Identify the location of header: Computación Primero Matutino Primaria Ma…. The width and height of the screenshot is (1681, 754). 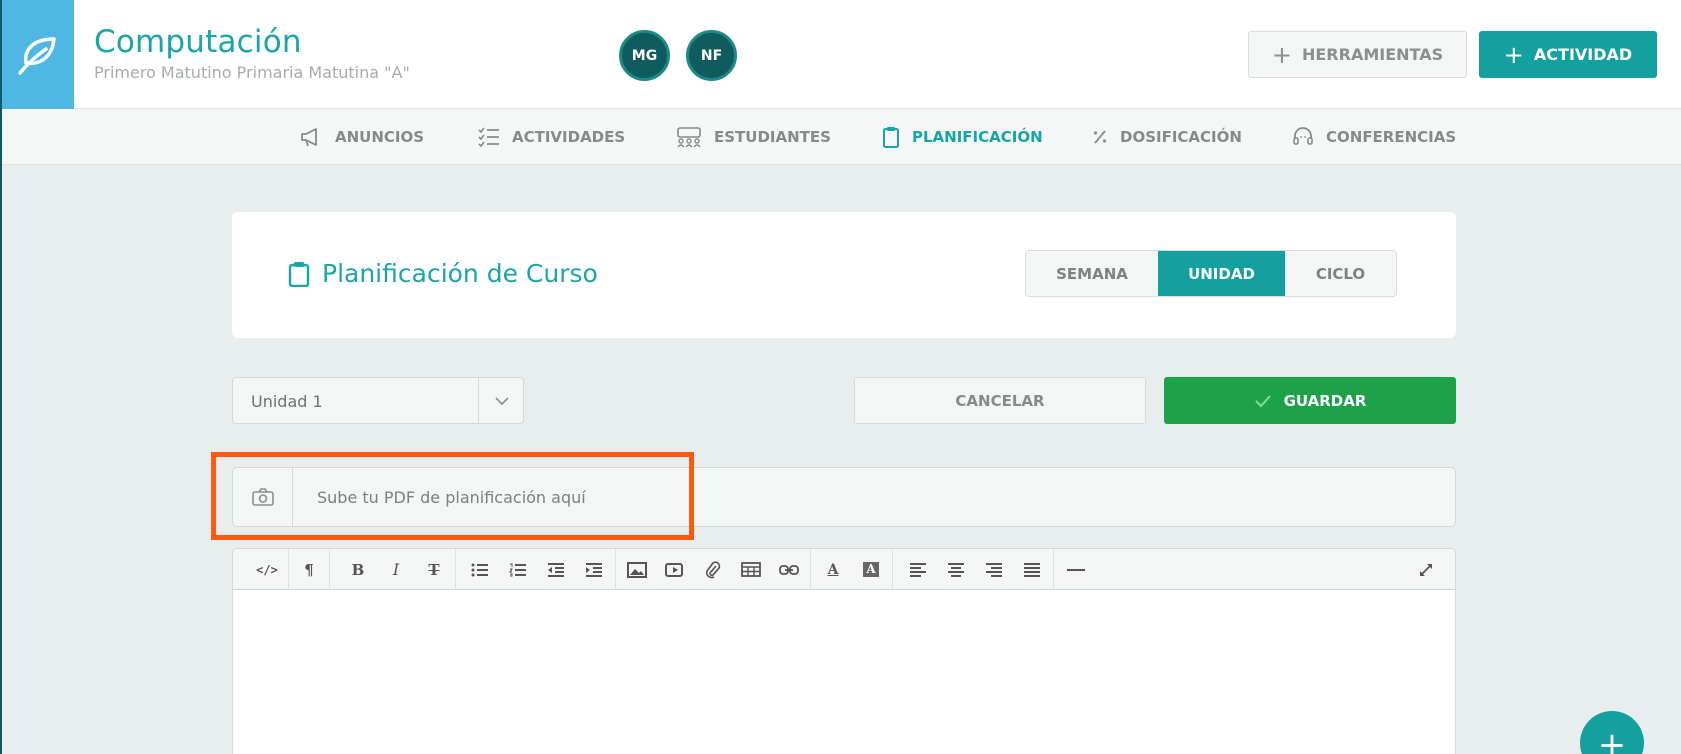
(840, 54).